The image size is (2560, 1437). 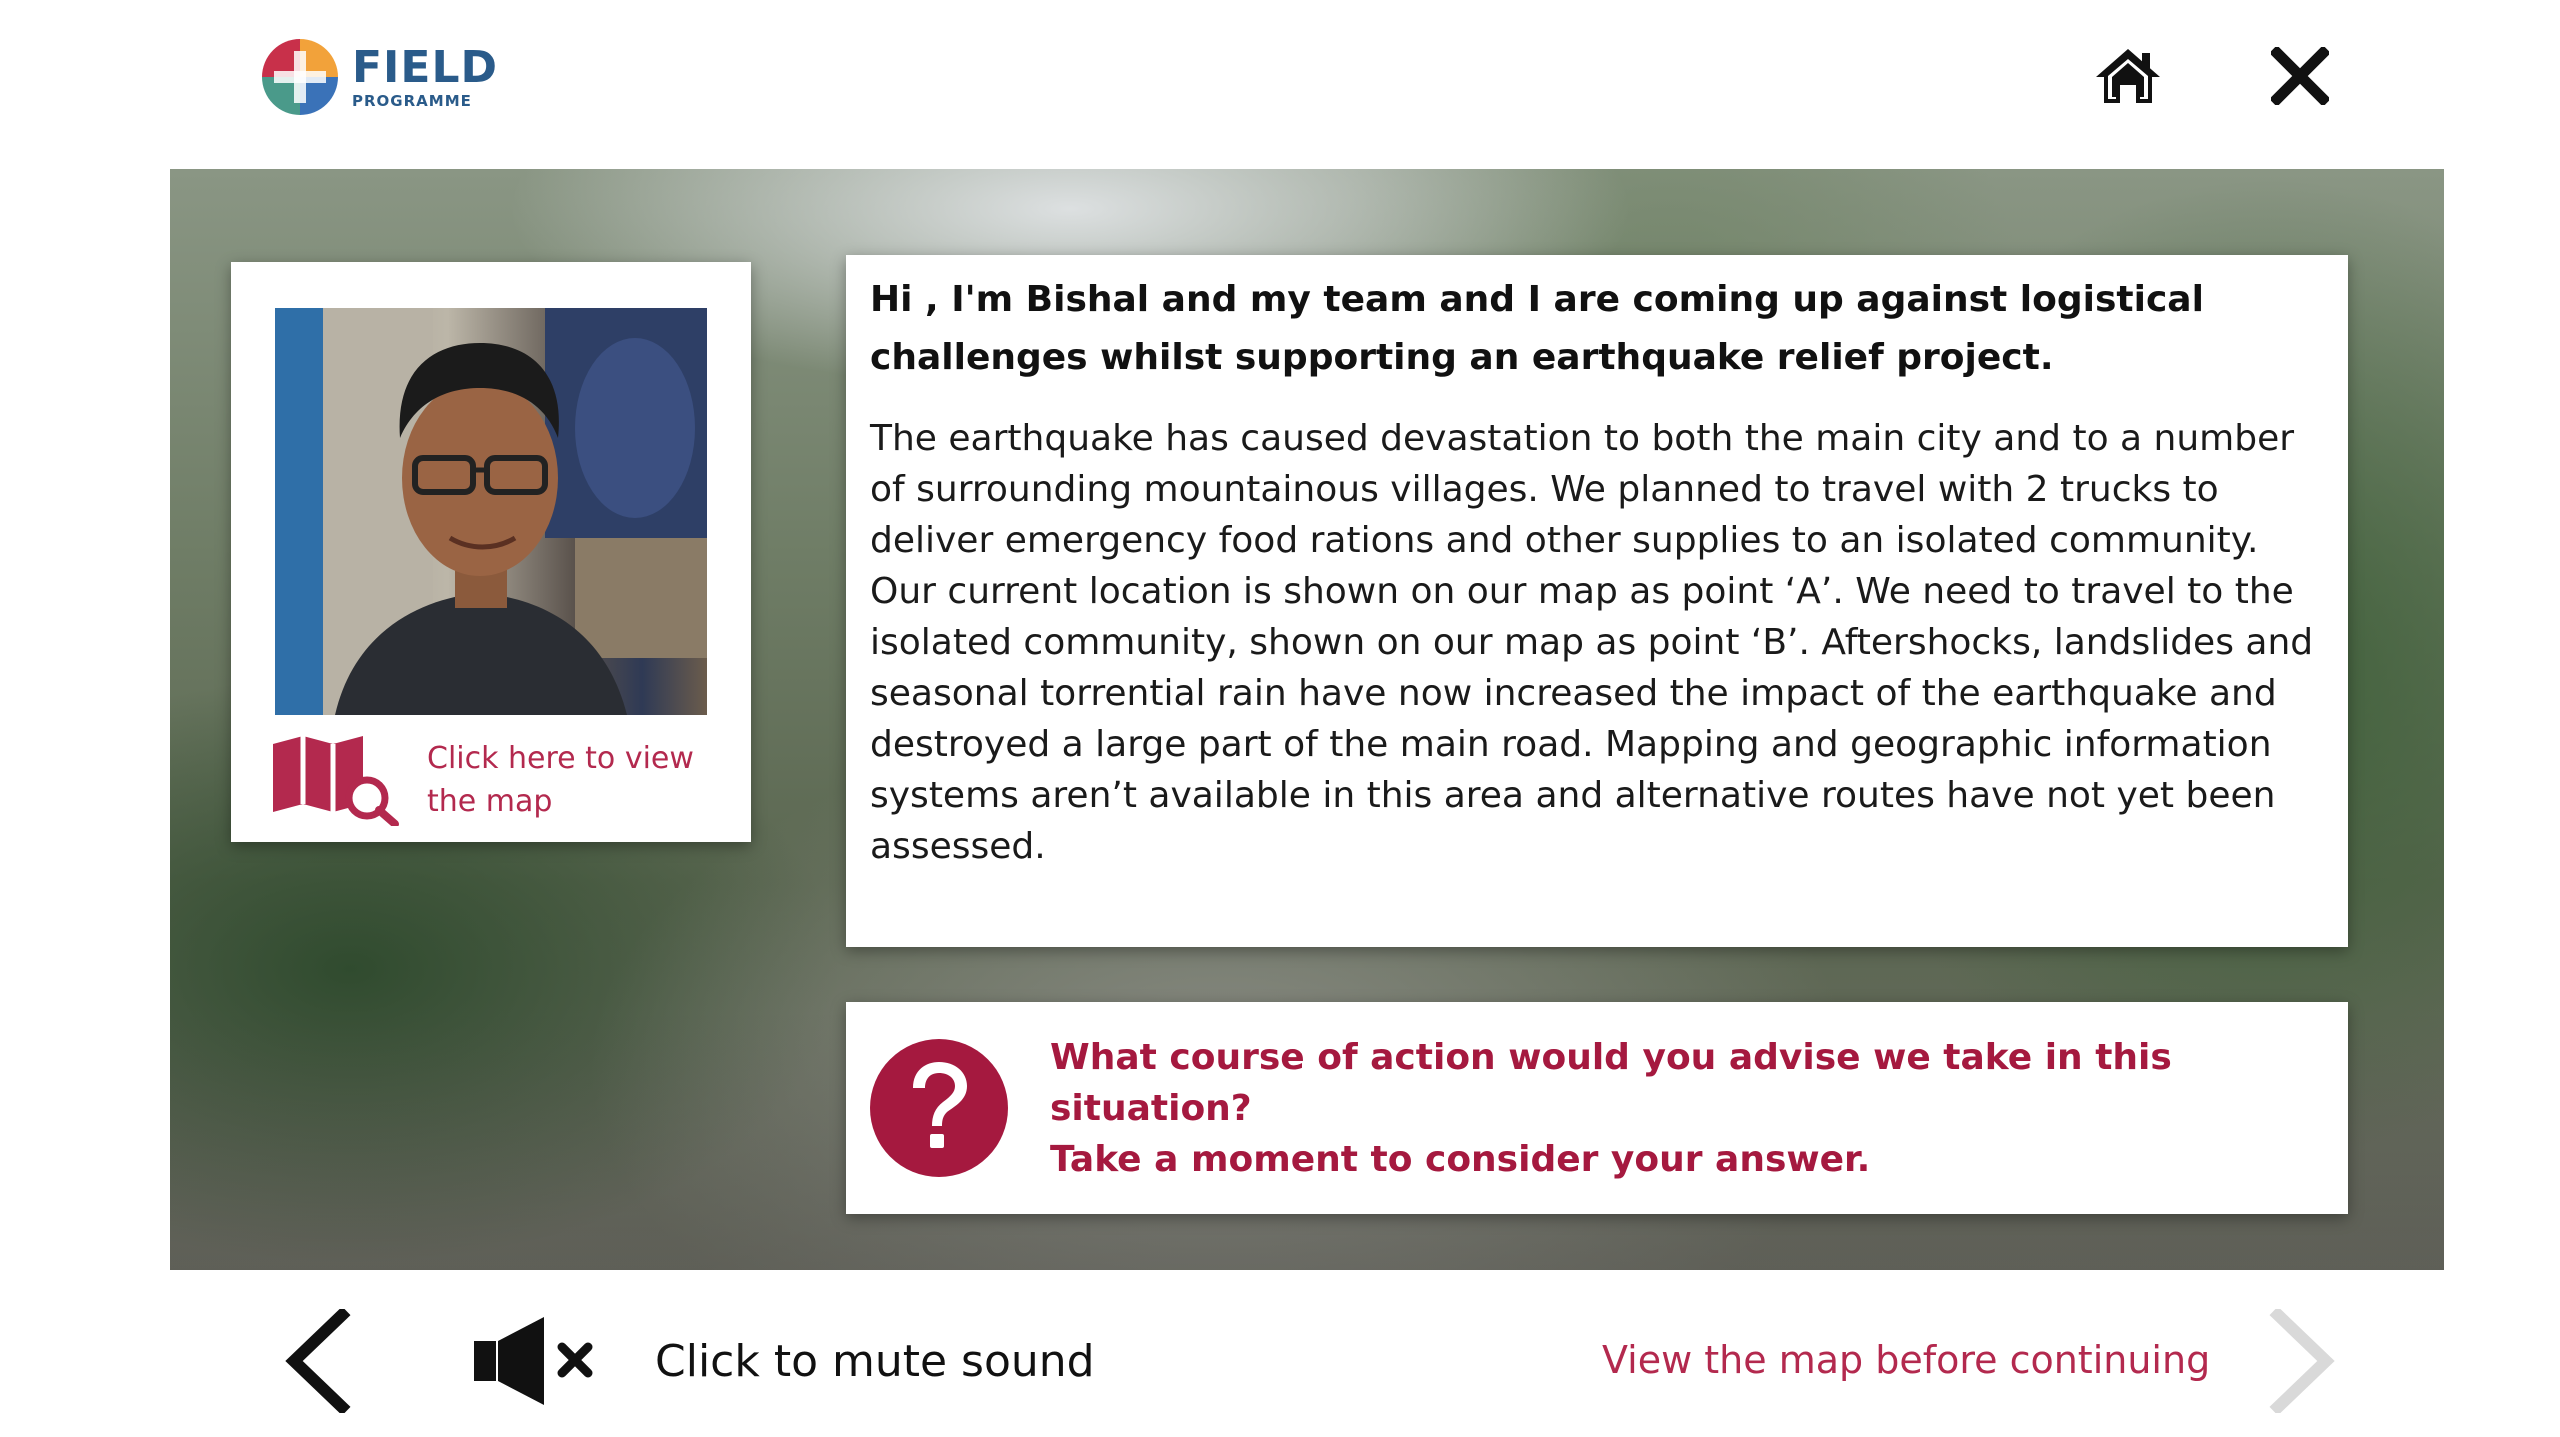 What do you see at coordinates (939, 1108) in the screenshot?
I see `question-mark-icon` at bounding box center [939, 1108].